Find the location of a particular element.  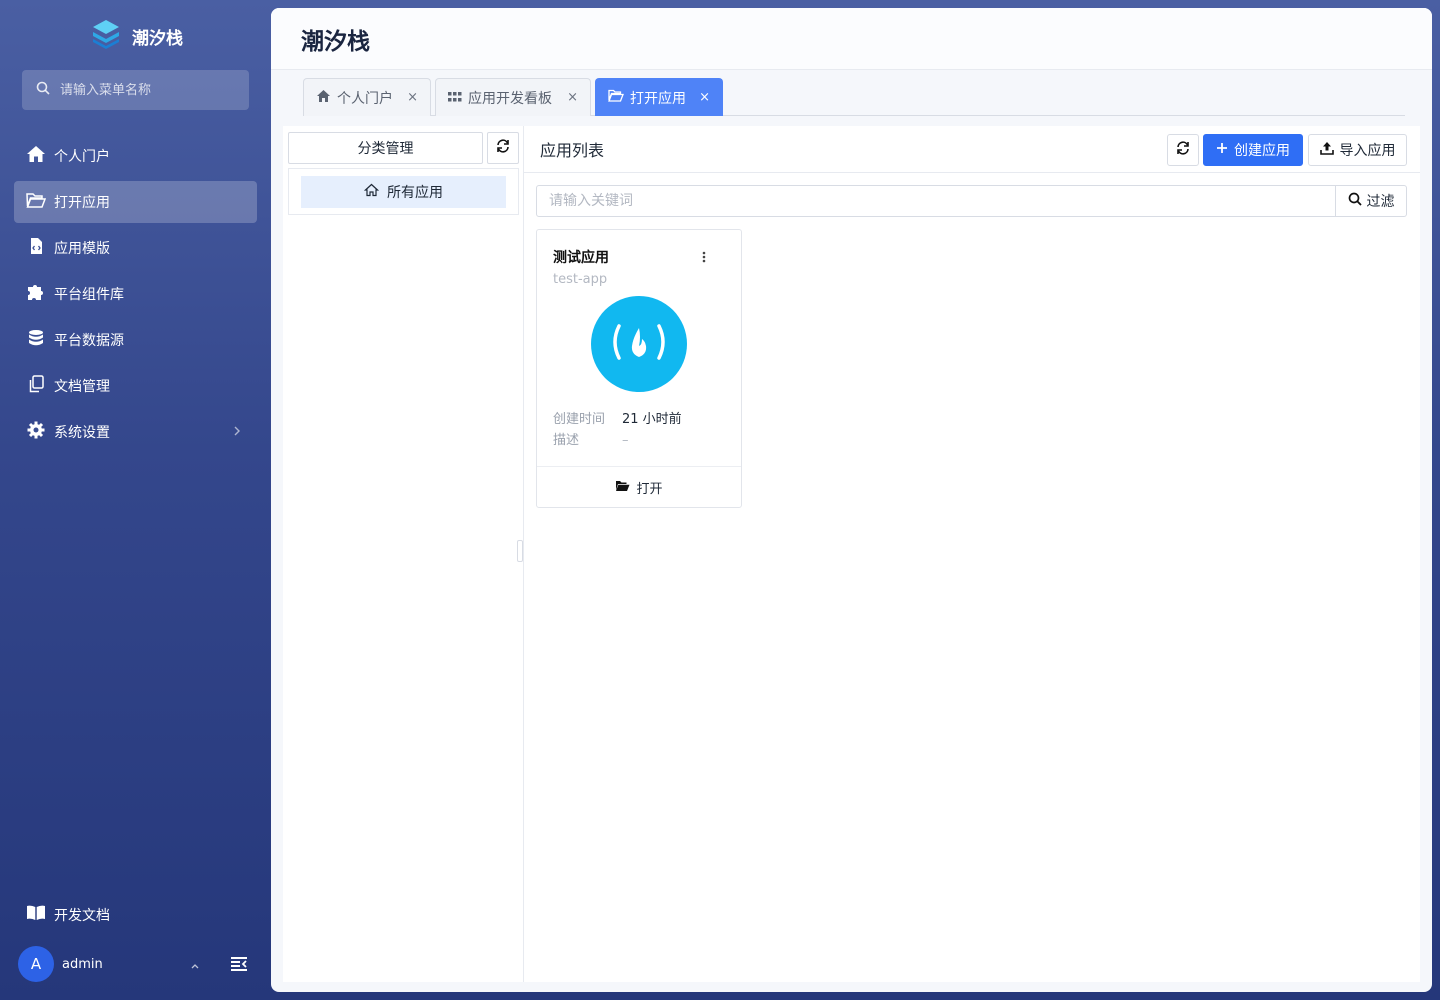

brand-name: 潮汐栈 is located at coordinates (157, 38).